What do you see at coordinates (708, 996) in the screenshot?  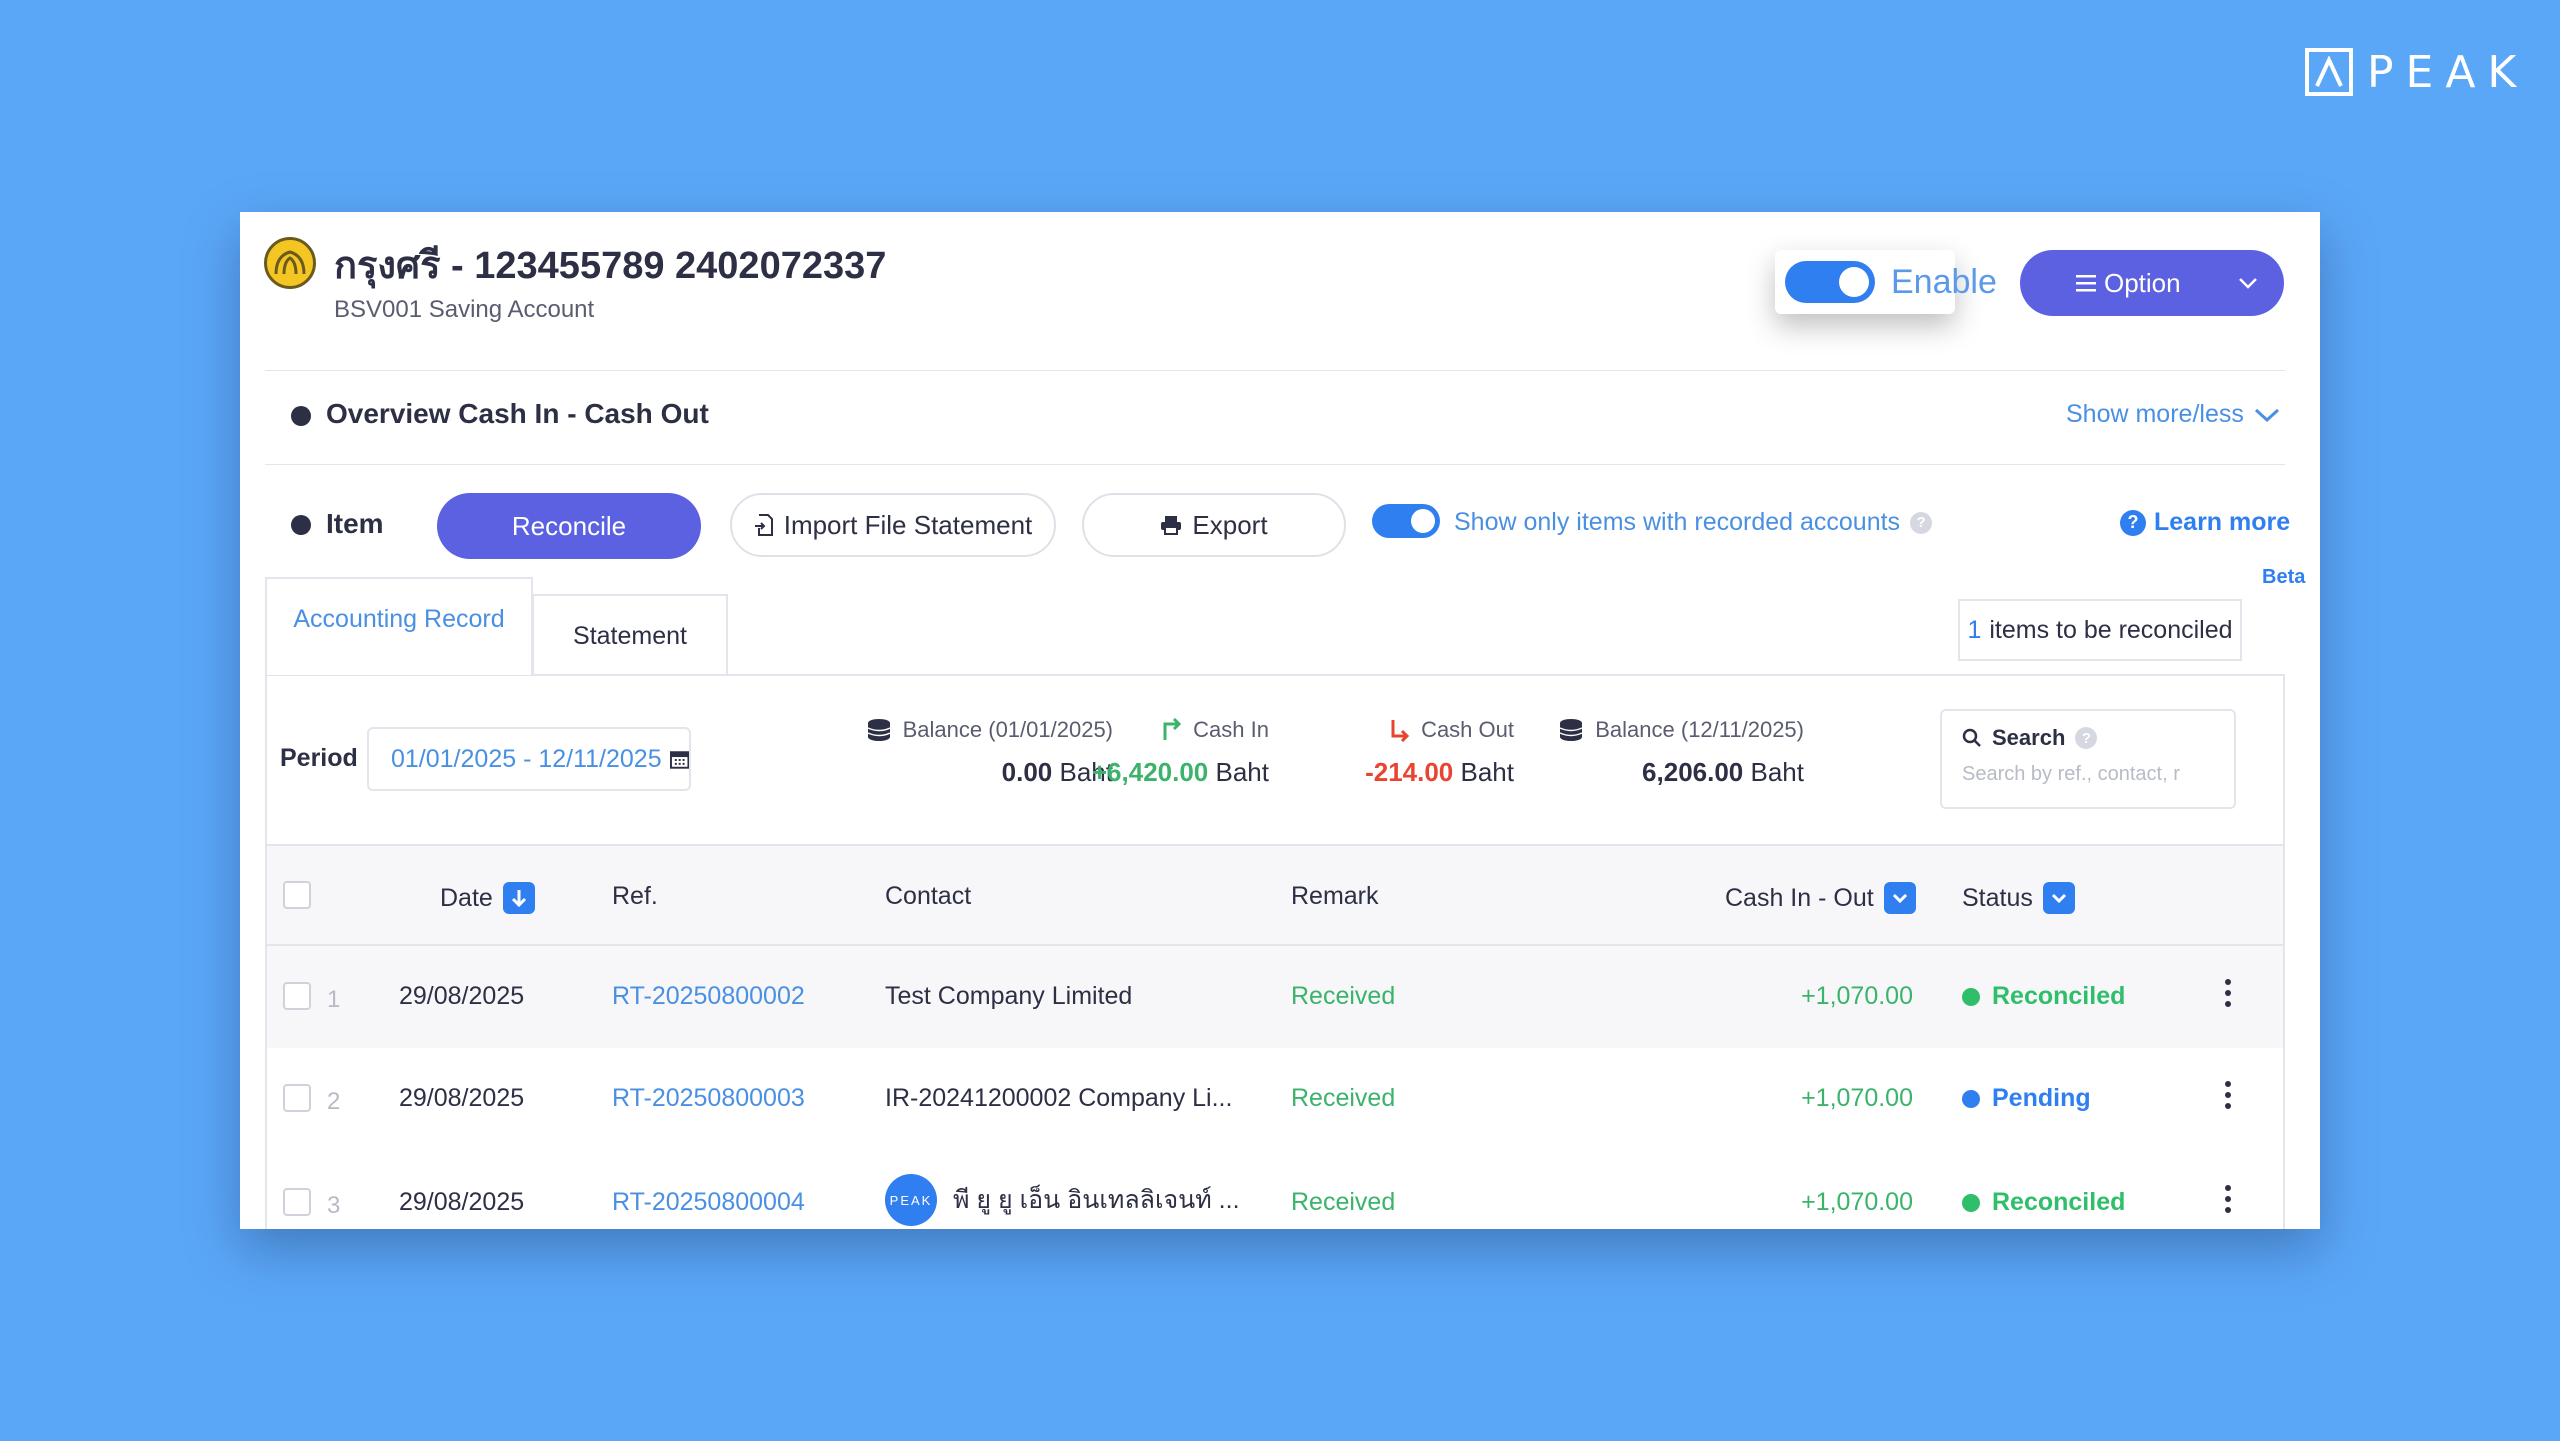 I see `row-ref-link: RT-20250800002` at bounding box center [708, 996].